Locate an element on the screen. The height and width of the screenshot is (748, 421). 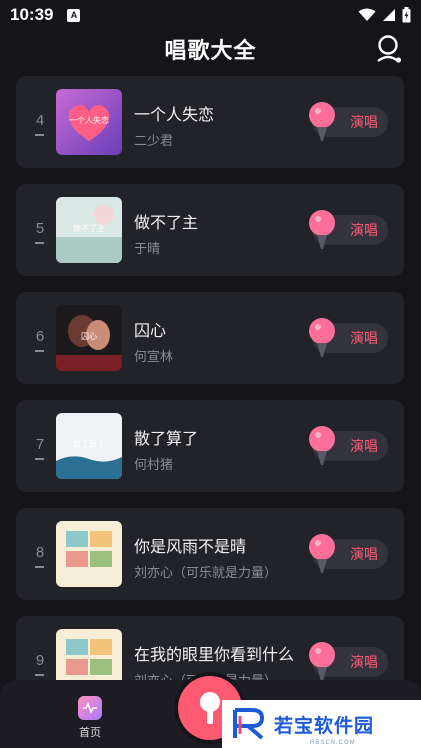
page-title: 唱歌大全 is located at coordinates (210, 51).